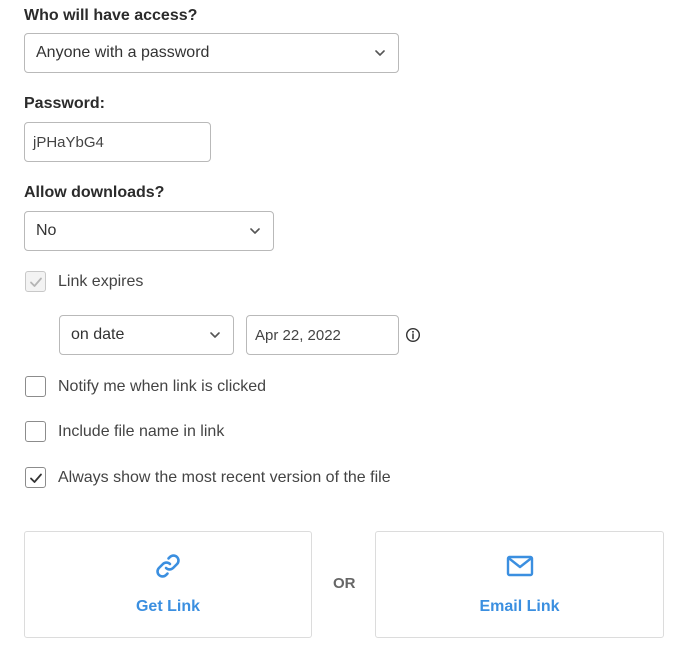  I want to click on link-icon, so click(168, 566).